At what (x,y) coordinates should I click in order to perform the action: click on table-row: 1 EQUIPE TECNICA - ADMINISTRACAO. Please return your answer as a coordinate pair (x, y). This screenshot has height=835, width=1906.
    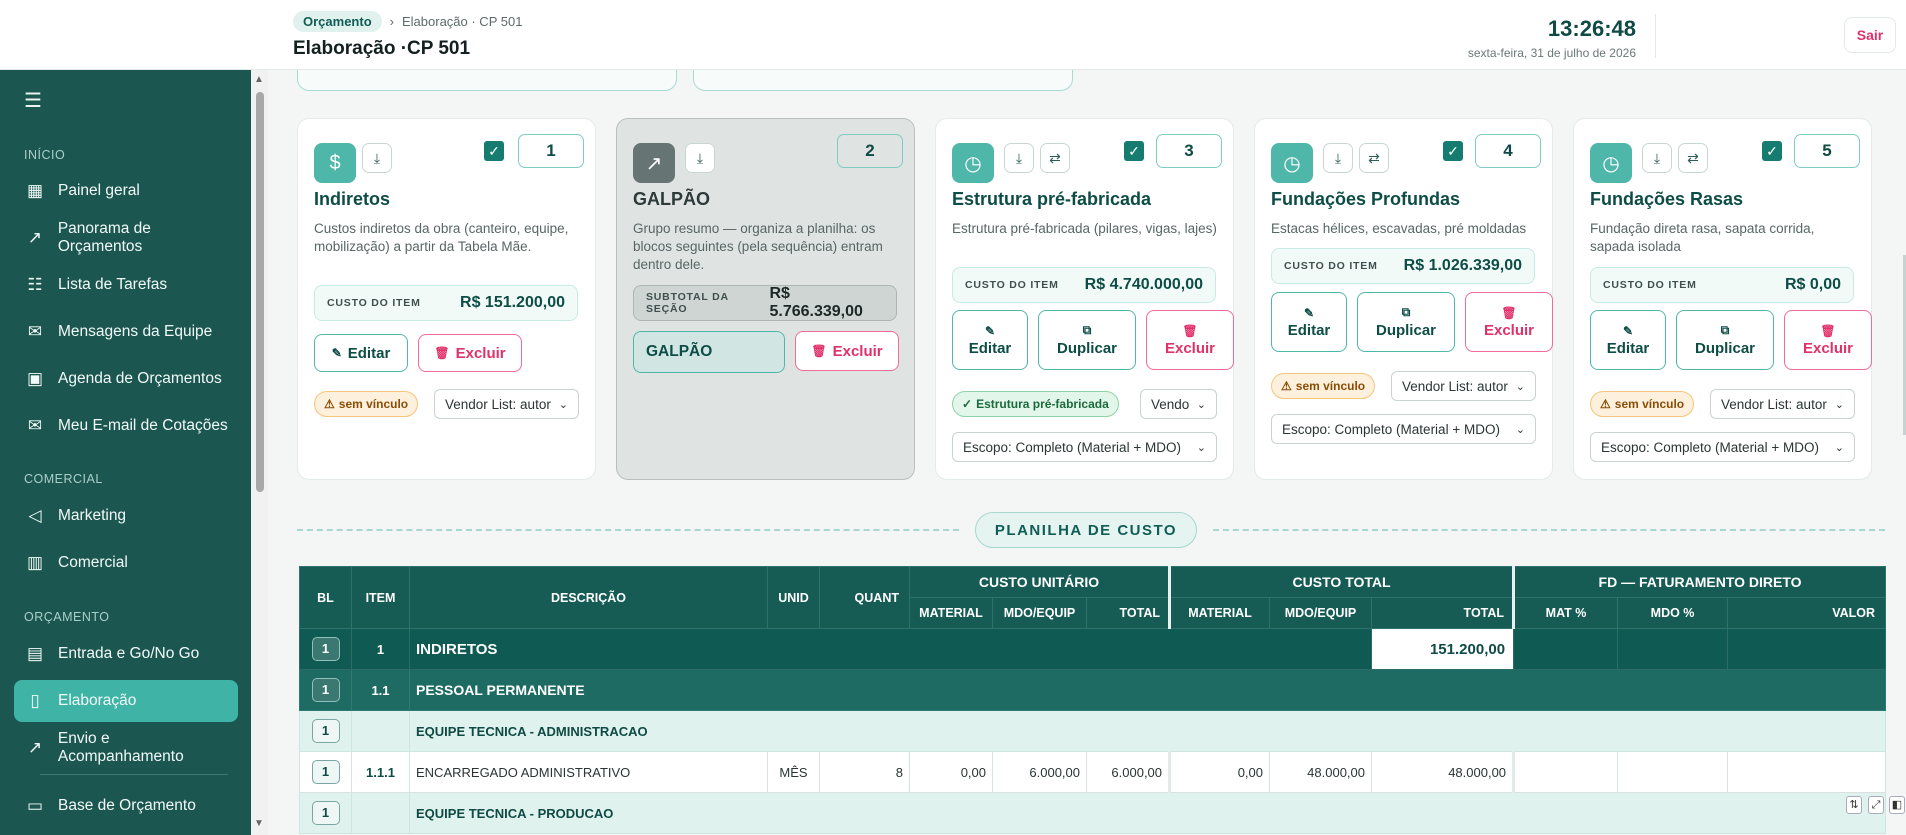
    Looking at the image, I should click on (1093, 731).